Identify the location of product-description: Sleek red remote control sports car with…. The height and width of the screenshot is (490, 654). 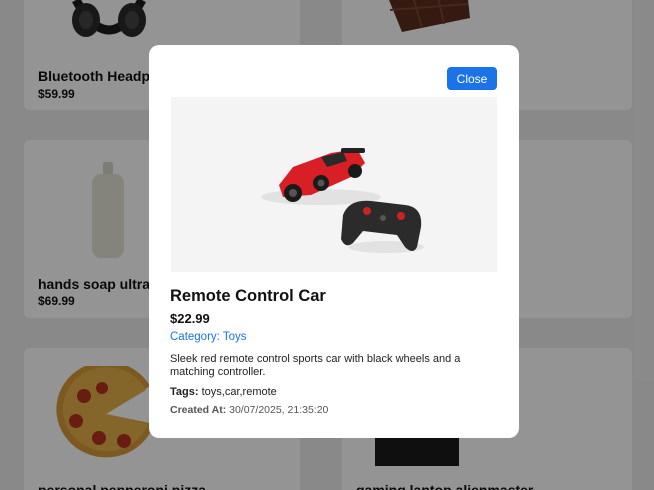
(315, 365).